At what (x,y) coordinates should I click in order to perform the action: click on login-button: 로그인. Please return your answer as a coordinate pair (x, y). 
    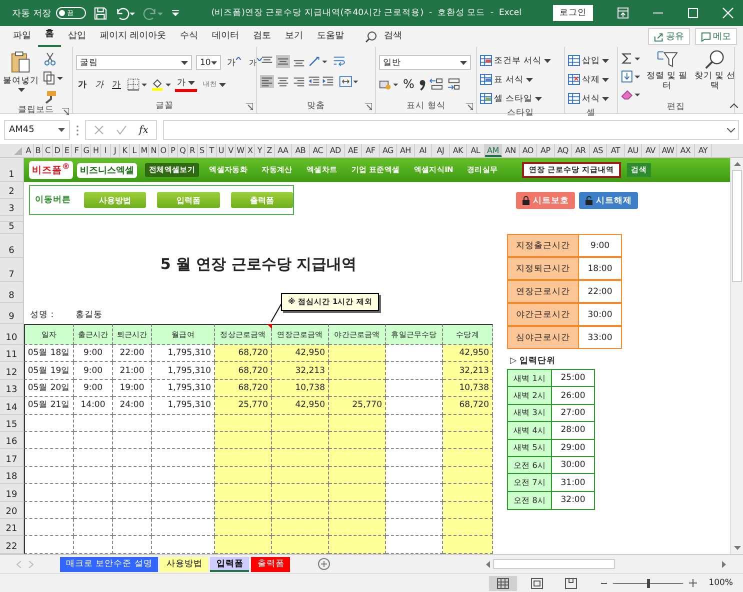
    Looking at the image, I should click on (573, 13).